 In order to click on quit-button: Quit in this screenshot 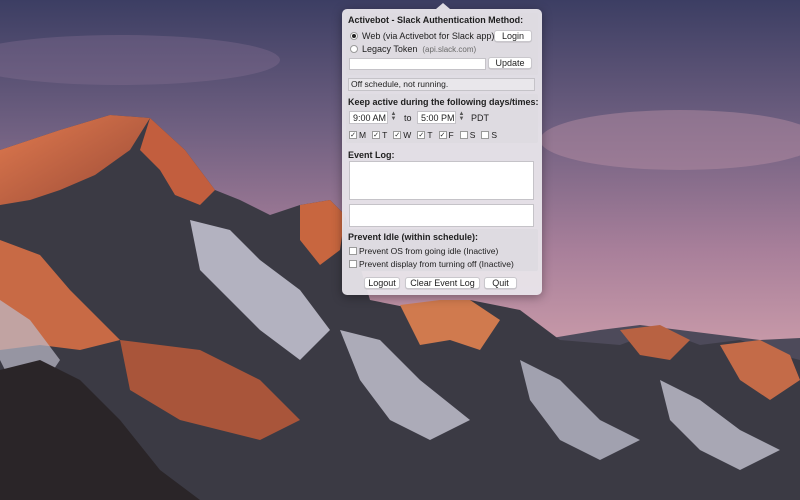, I will do `click(500, 283)`.